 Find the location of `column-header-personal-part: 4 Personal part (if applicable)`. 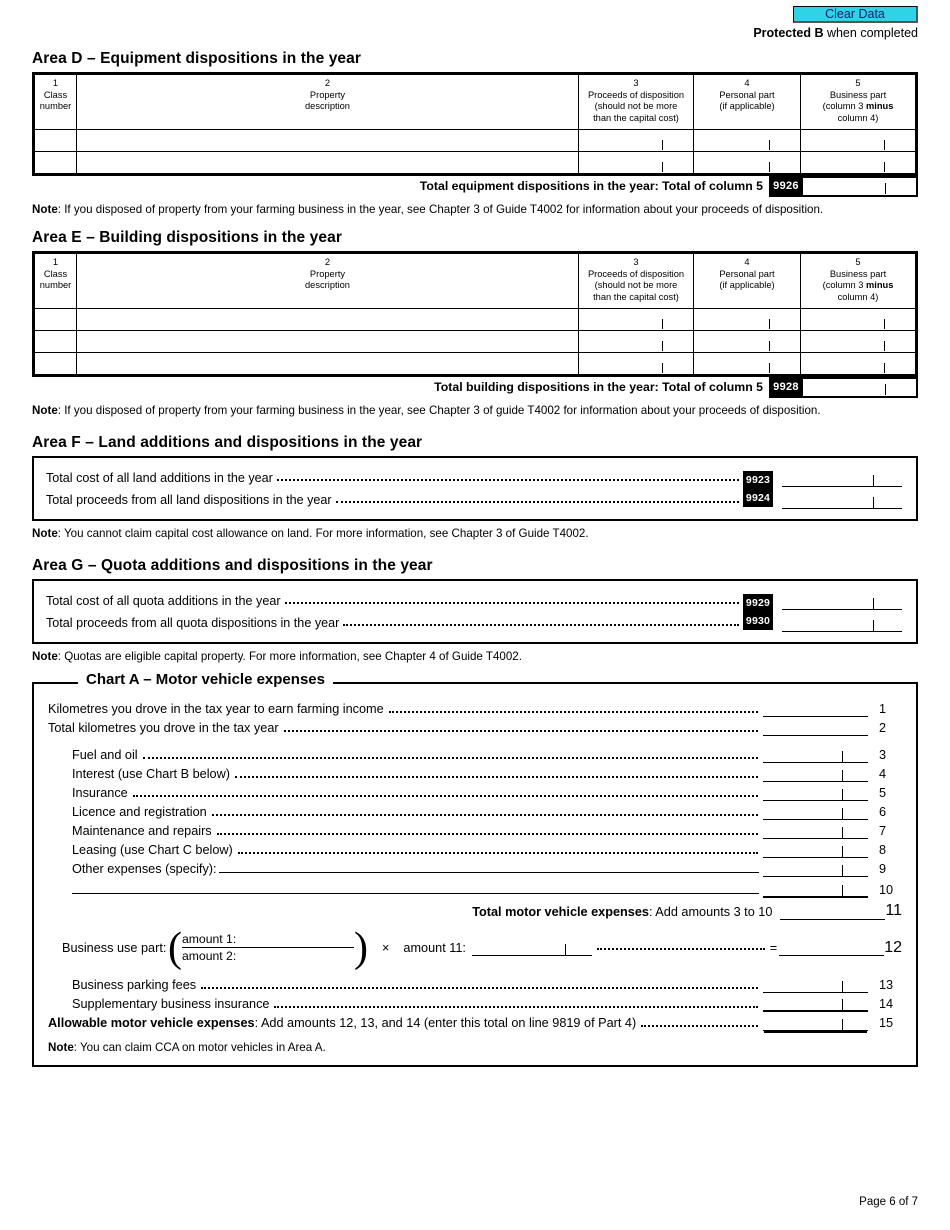

column-header-personal-part: 4 Personal part (if applicable) is located at coordinates (747, 281).